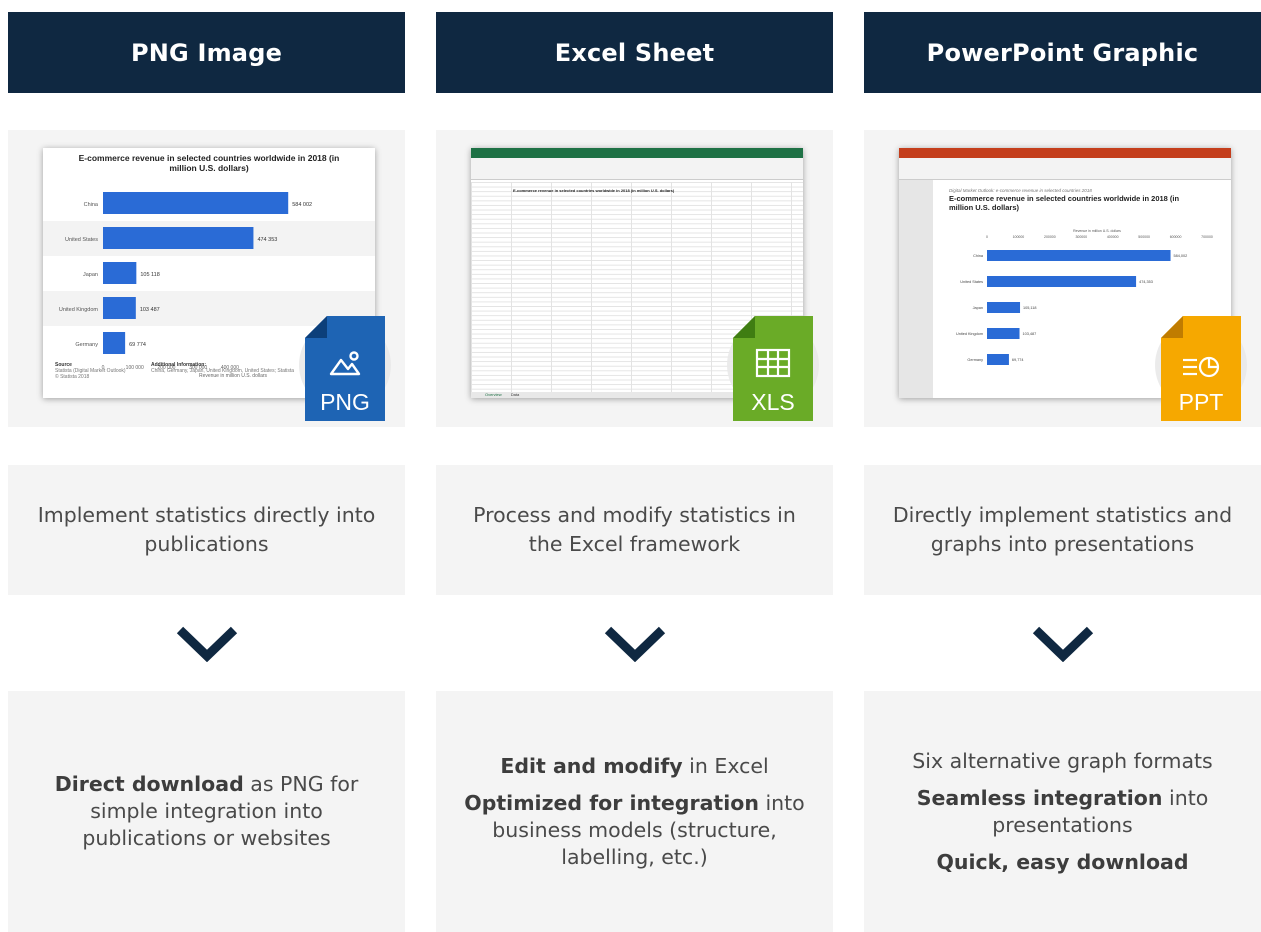  Describe the element at coordinates (1018, 360) in the screenshot. I see `value-label: 69,774` at that location.